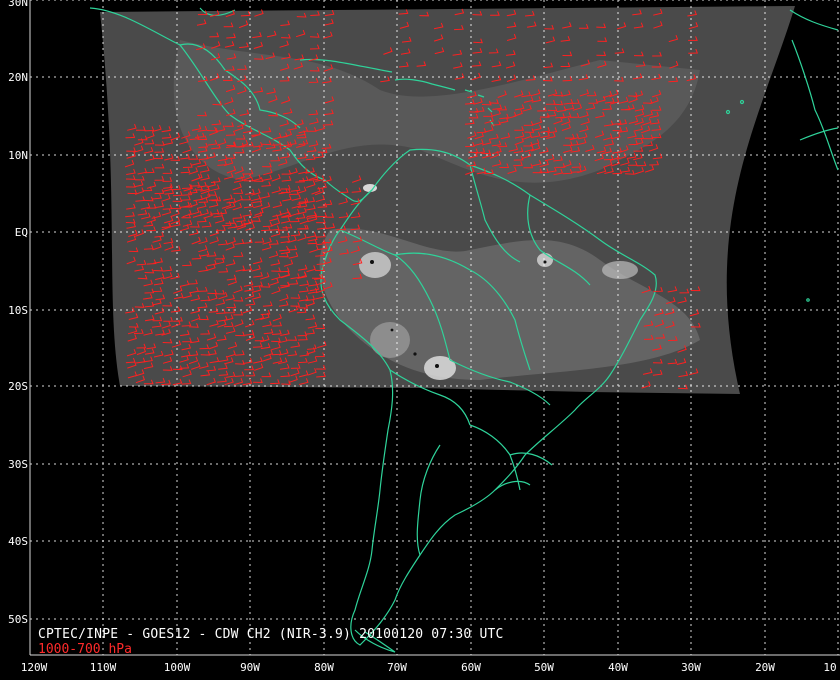 The height and width of the screenshot is (680, 840). Describe the element at coordinates (544, 667) in the screenshot. I see `lon-label-50w: 50W` at that location.